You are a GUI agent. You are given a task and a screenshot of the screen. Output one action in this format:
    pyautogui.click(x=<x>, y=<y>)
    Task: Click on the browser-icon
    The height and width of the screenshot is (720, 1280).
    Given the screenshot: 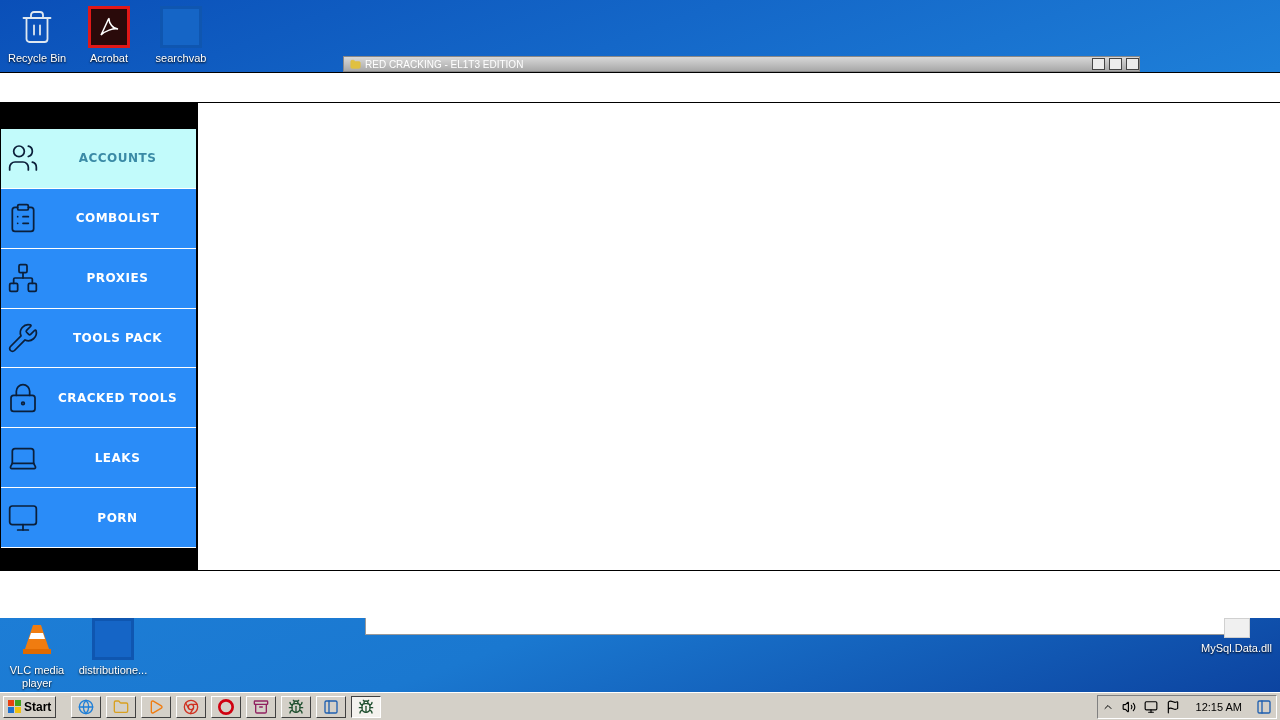 What is the action you would take?
    pyautogui.click(x=86, y=706)
    